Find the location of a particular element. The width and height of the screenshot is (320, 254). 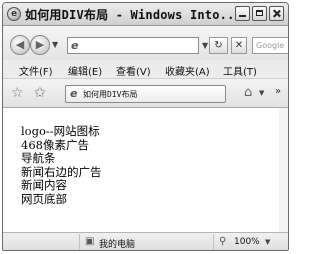

line-footer: 网页底部 is located at coordinates (44, 198).